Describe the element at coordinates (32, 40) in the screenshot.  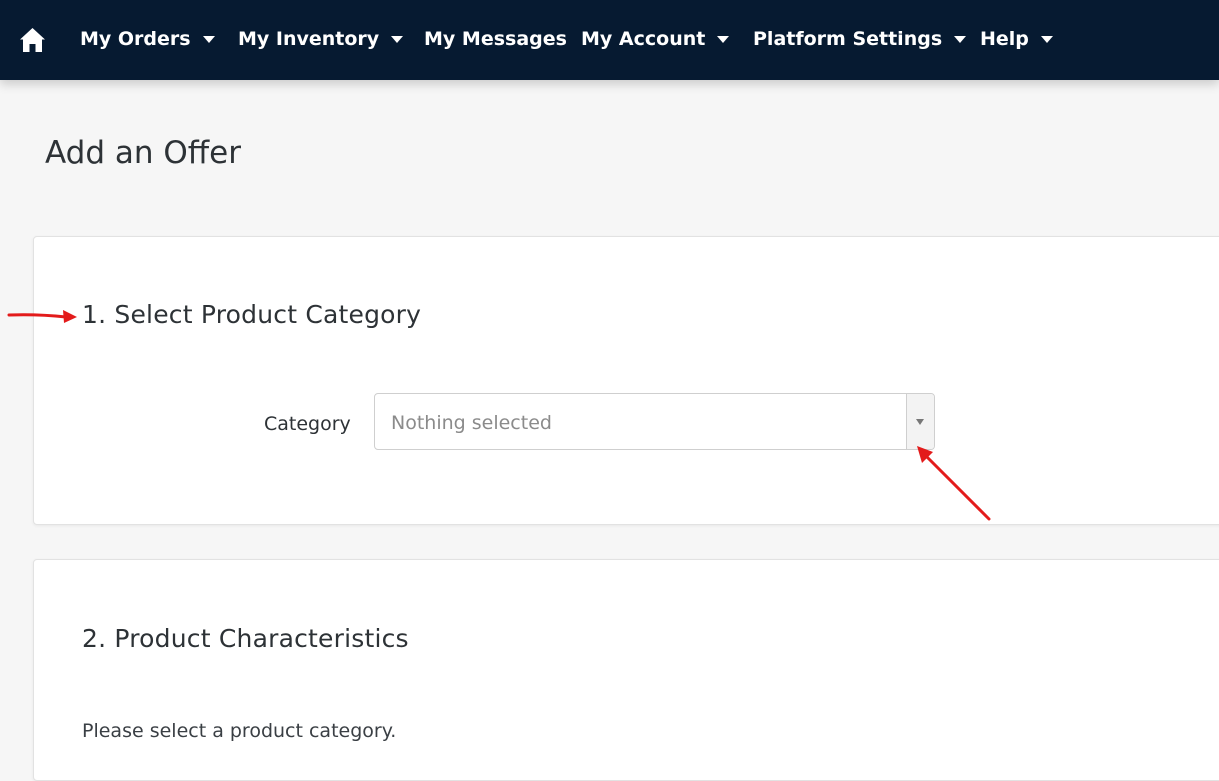
I see `home-icon` at that location.